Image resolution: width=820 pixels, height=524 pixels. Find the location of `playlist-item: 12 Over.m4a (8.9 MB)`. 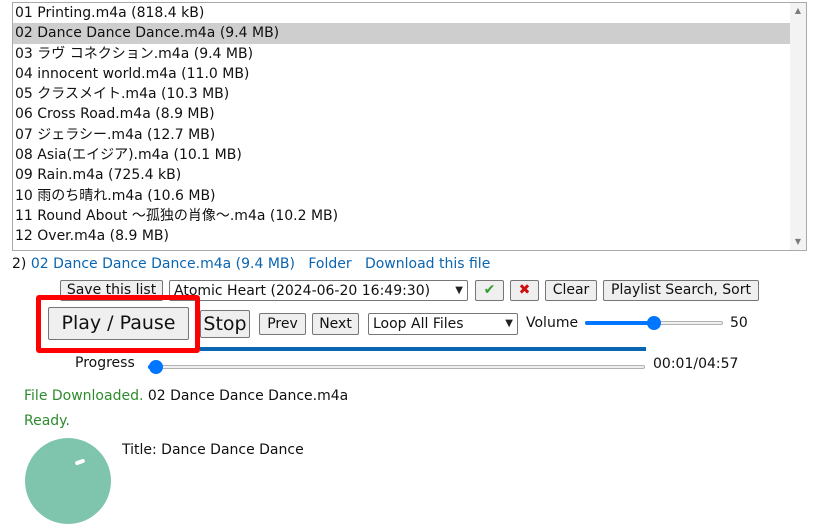

playlist-item: 12 Over.m4a (8.9 MB) is located at coordinates (401, 236).